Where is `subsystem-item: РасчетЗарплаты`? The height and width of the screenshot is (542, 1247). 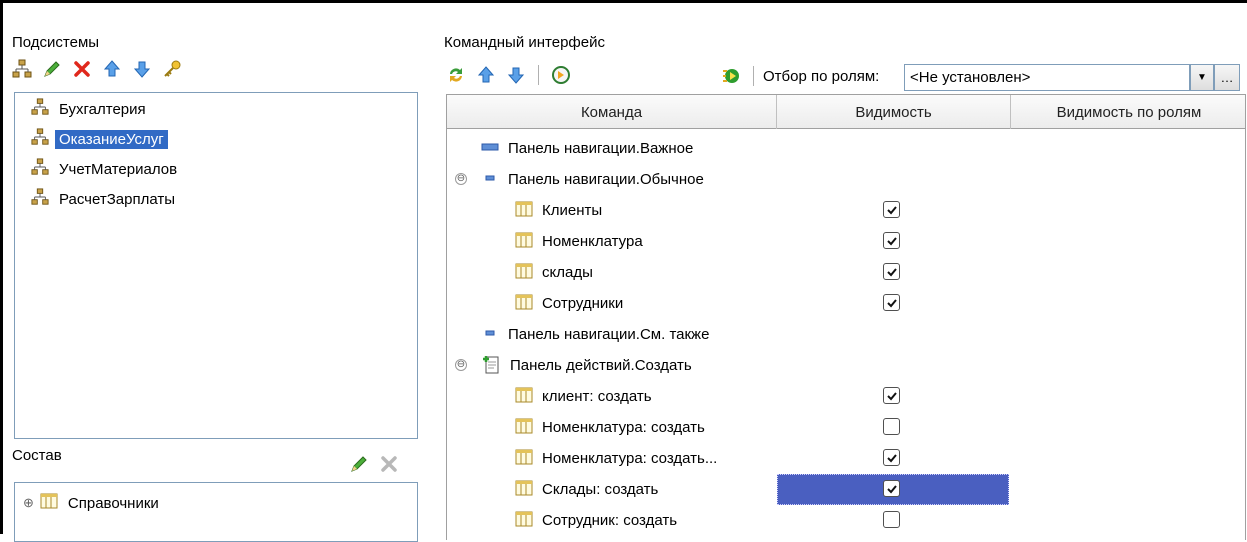
subsystem-item: РасчетЗарплаты is located at coordinates (105, 199).